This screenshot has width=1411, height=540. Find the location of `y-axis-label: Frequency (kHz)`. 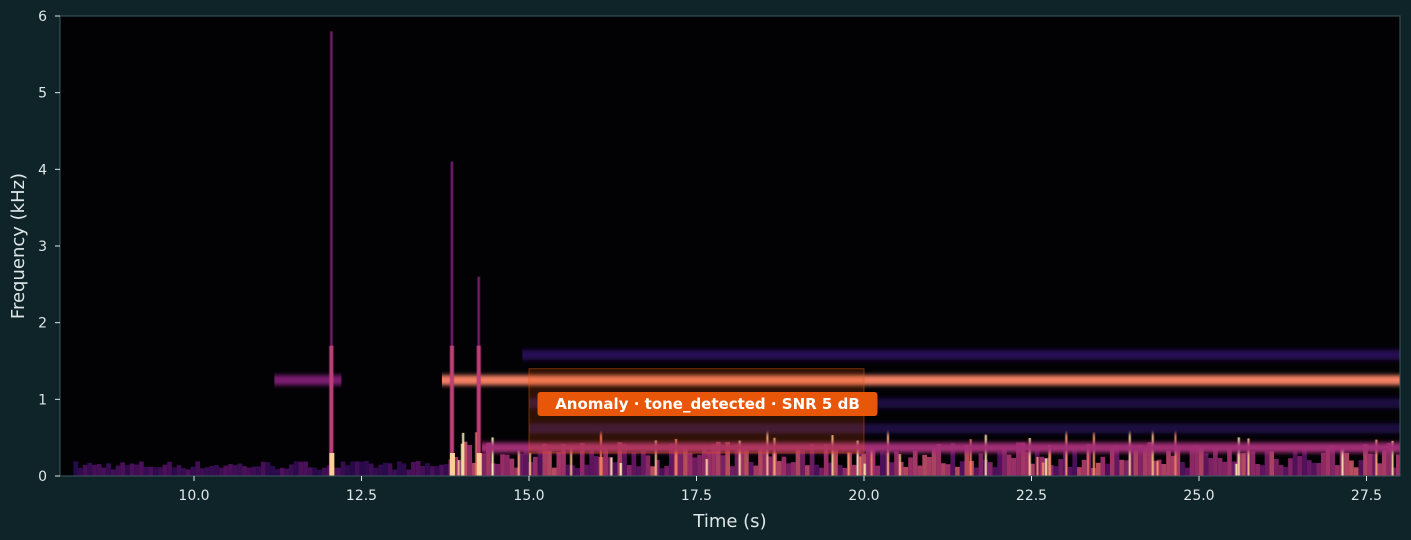

y-axis-label: Frequency (kHz) is located at coordinates (18, 246).